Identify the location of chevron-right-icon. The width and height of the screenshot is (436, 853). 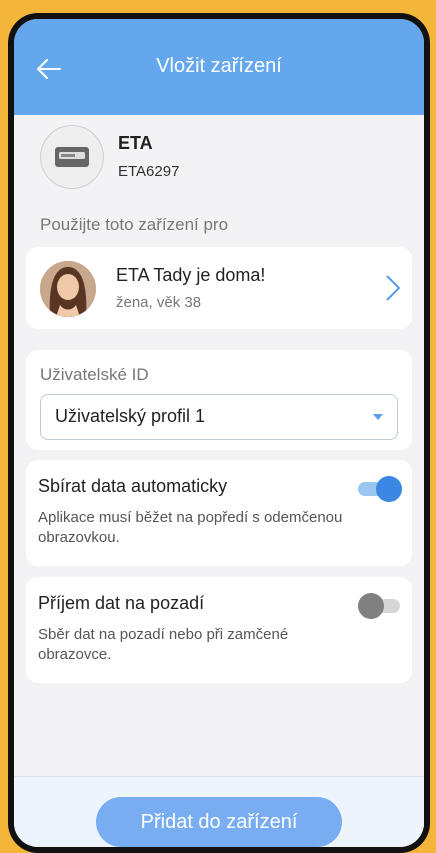
(393, 288).